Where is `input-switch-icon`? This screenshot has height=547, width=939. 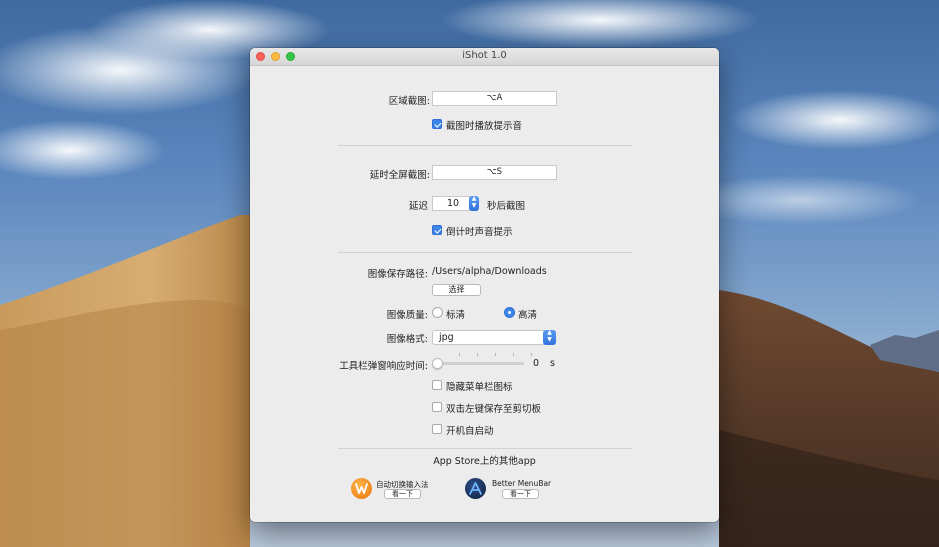
input-switch-icon is located at coordinates (361, 488).